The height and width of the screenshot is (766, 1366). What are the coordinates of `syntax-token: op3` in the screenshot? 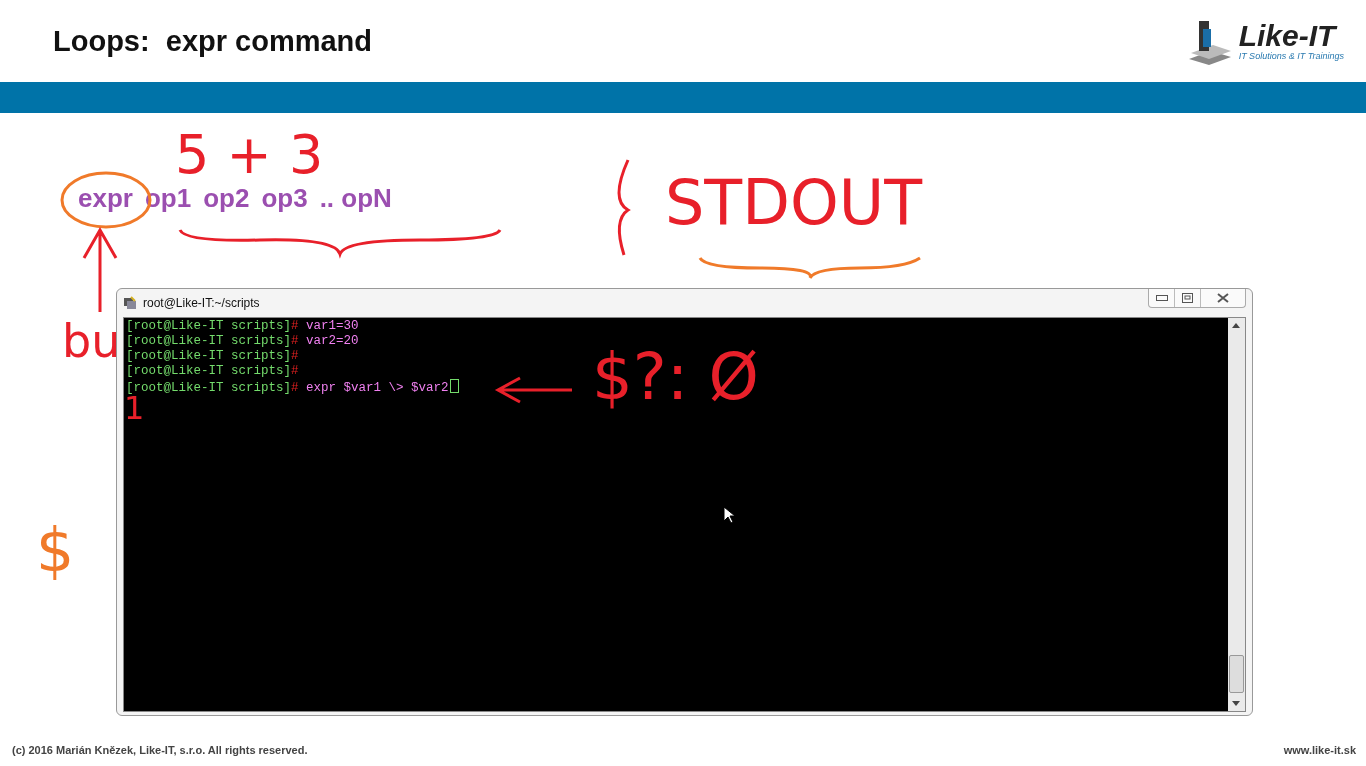 It's located at (284, 198).